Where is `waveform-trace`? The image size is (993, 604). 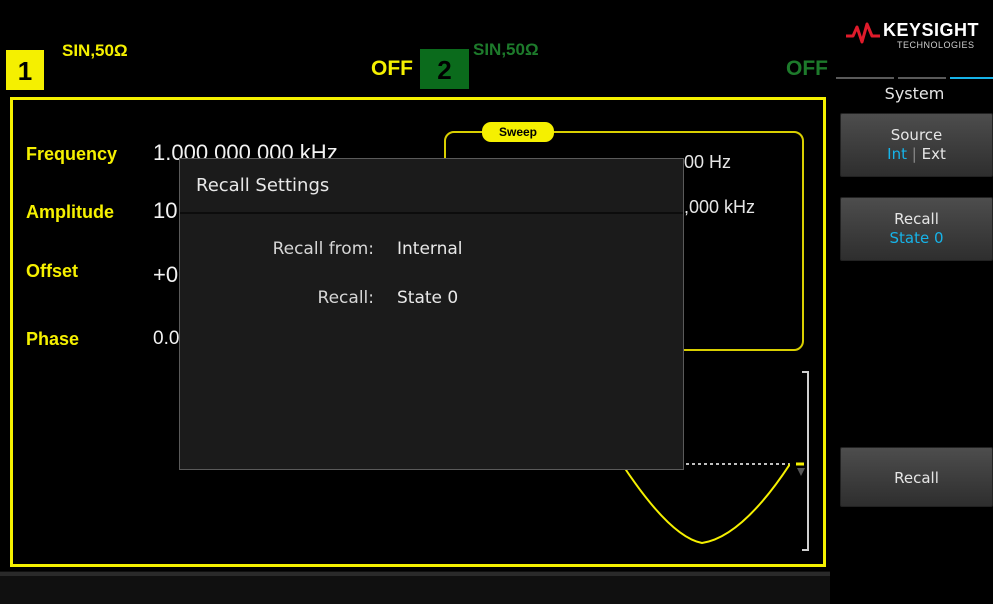 waveform-trace is located at coordinates (706, 504).